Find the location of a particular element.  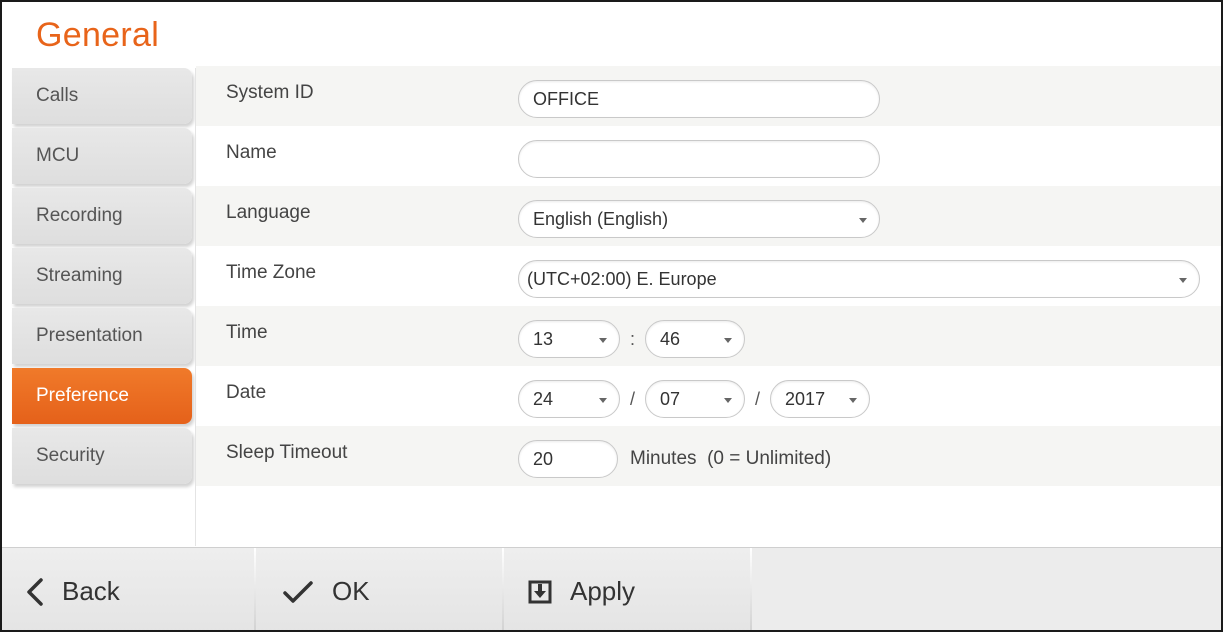

row-system-id: System ID is located at coordinates (708, 96).